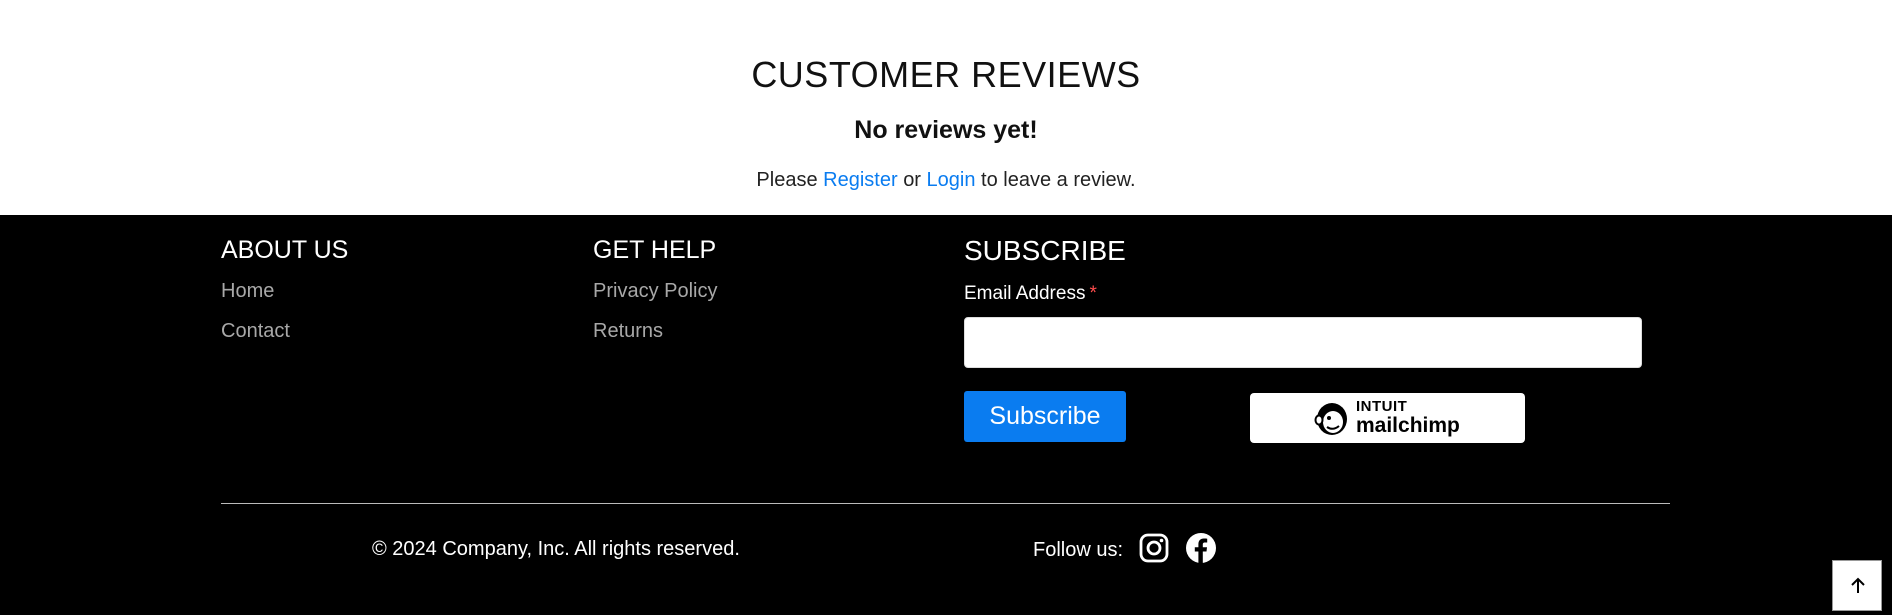 Image resolution: width=1892 pixels, height=615 pixels. Describe the element at coordinates (1154, 548) in the screenshot. I see `instagram-icon` at that location.